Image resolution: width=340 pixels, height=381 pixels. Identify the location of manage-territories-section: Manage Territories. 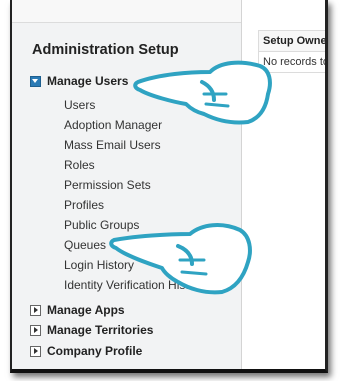
(91, 330).